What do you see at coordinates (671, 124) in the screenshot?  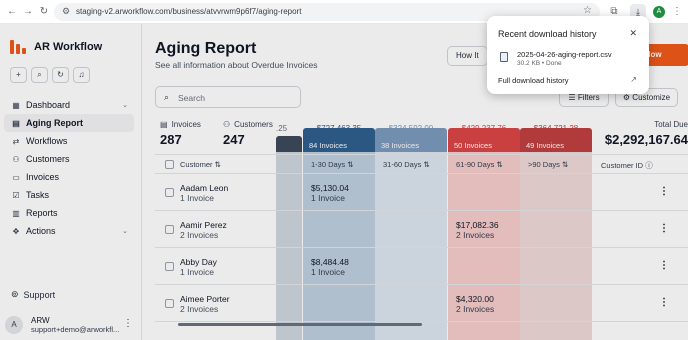 I see `total-due-label: Total Due` at bounding box center [671, 124].